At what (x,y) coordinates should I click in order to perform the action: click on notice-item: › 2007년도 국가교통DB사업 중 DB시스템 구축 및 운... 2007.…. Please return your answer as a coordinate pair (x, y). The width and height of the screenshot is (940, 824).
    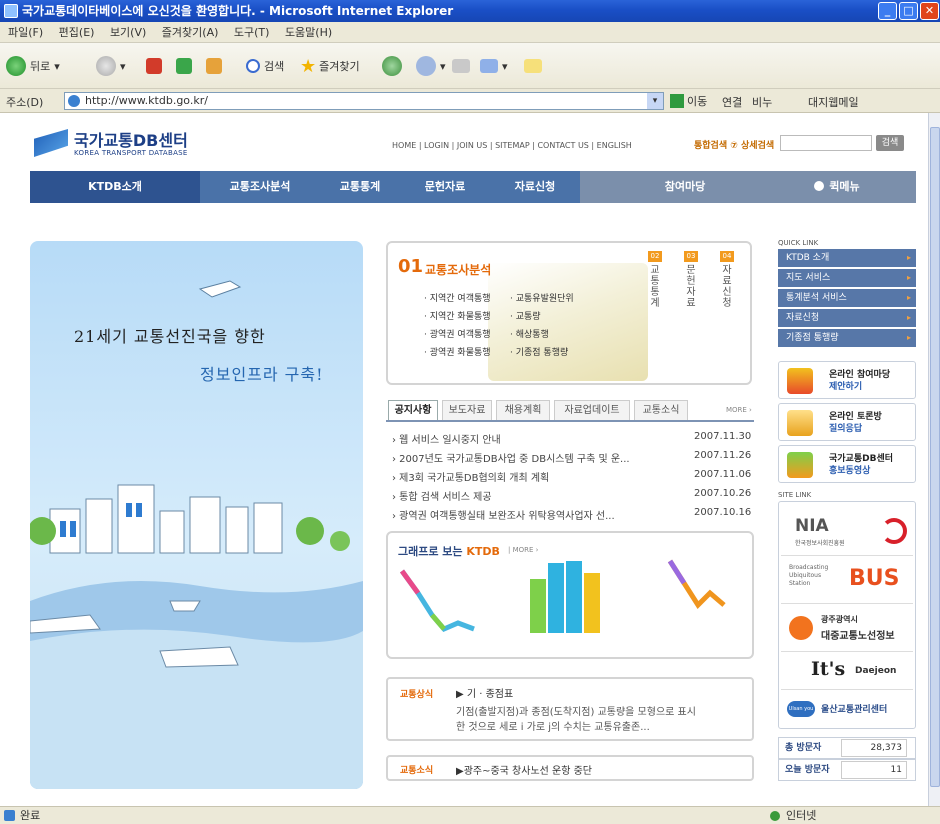
    Looking at the image, I should click on (571, 459).